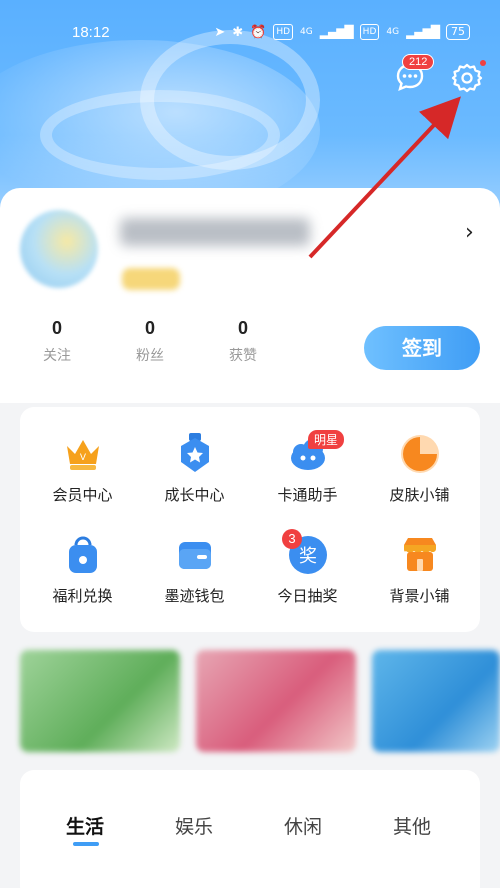 This screenshot has width=500, height=888. Describe the element at coordinates (82, 596) in the screenshot. I see `service-label: 福利兑换` at that location.